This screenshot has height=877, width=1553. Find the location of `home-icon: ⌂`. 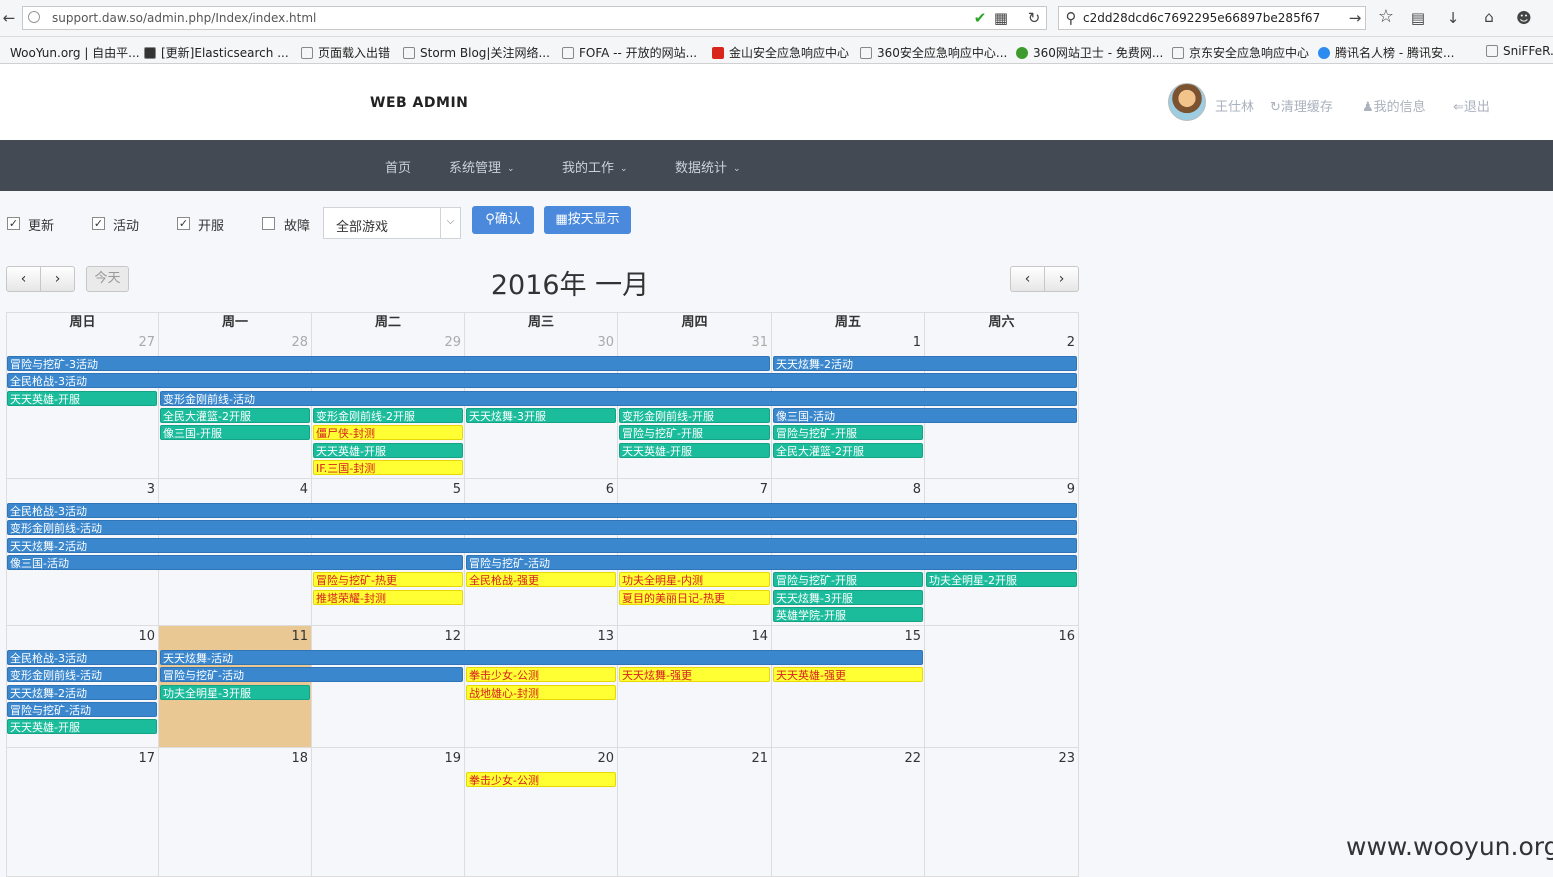

home-icon: ⌂ is located at coordinates (1489, 17).